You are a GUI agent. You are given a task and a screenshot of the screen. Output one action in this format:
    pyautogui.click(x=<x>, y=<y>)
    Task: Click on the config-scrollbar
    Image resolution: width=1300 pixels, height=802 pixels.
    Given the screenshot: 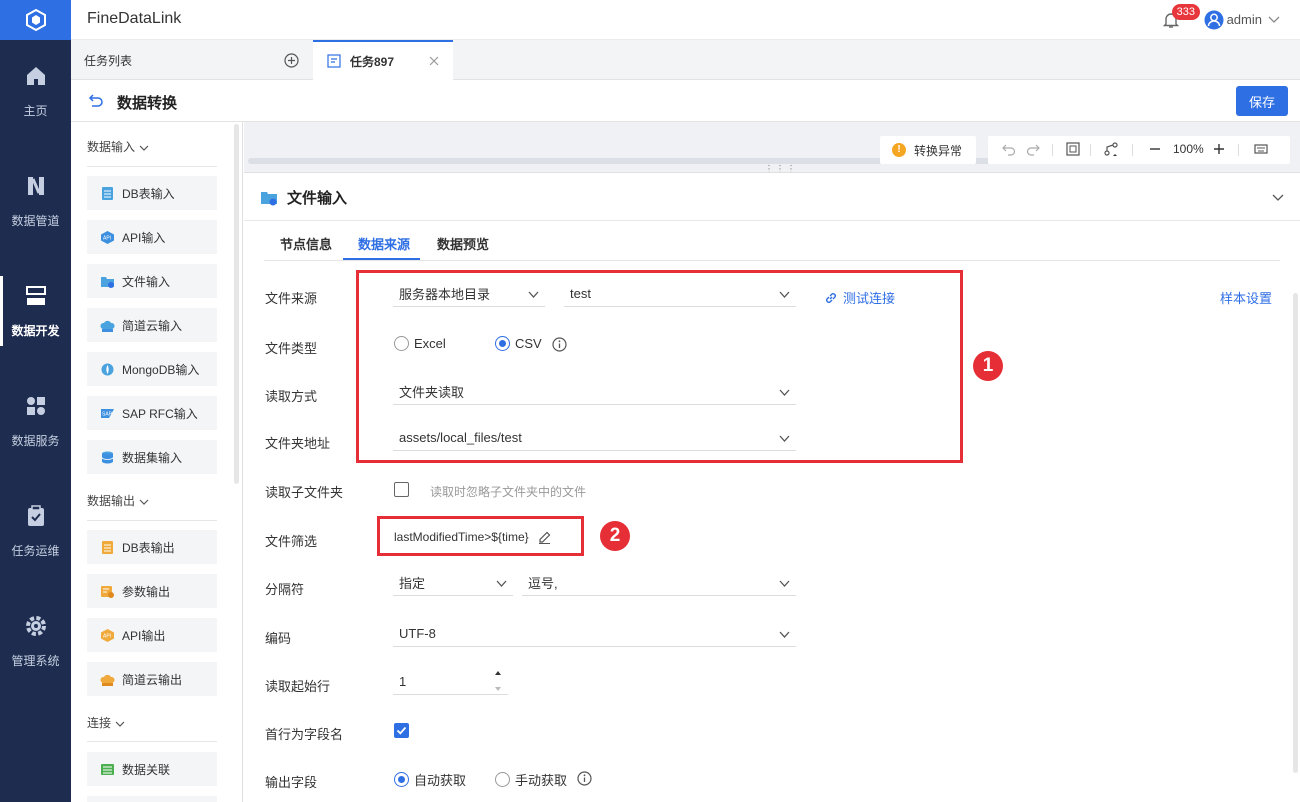 What is the action you would take?
    pyautogui.click(x=1295, y=533)
    